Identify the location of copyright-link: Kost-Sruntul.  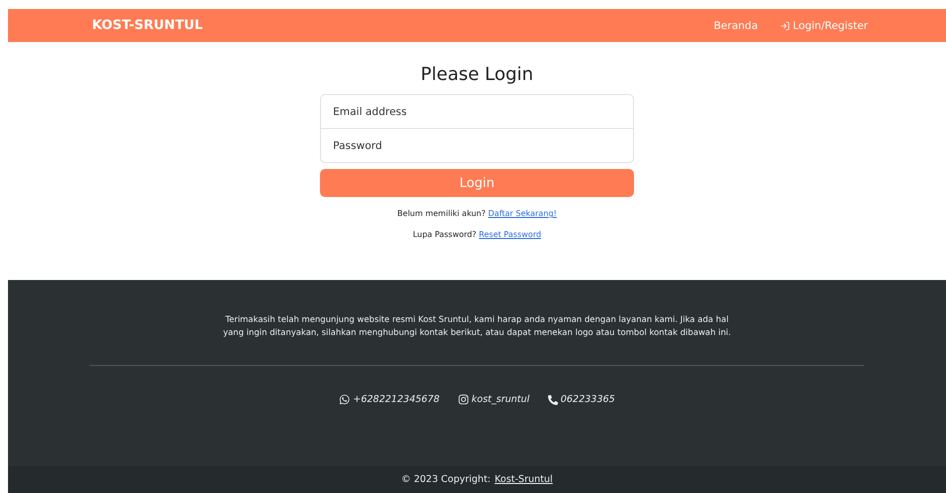
(523, 479).